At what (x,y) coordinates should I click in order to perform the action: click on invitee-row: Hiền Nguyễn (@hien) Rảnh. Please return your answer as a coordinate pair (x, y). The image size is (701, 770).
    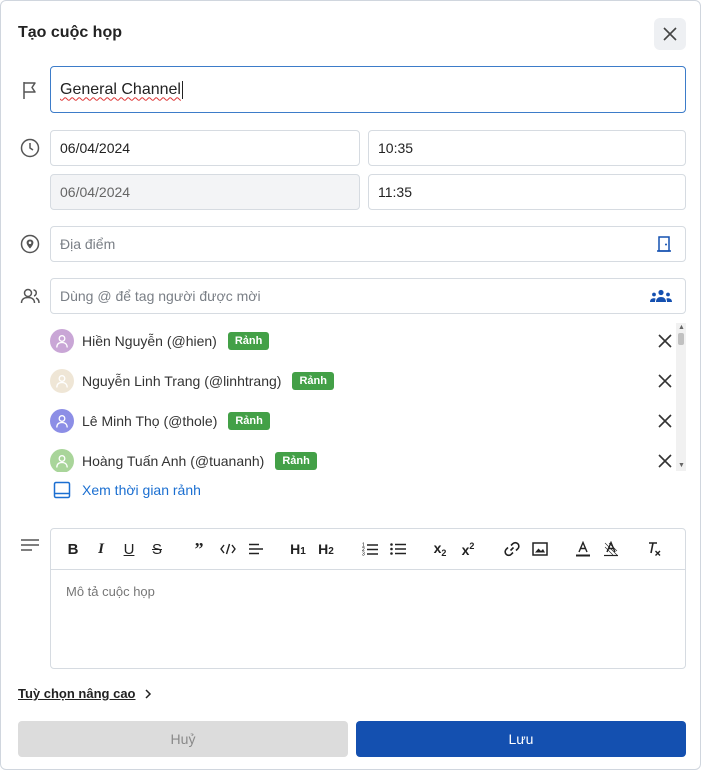
    Looking at the image, I should click on (362, 341).